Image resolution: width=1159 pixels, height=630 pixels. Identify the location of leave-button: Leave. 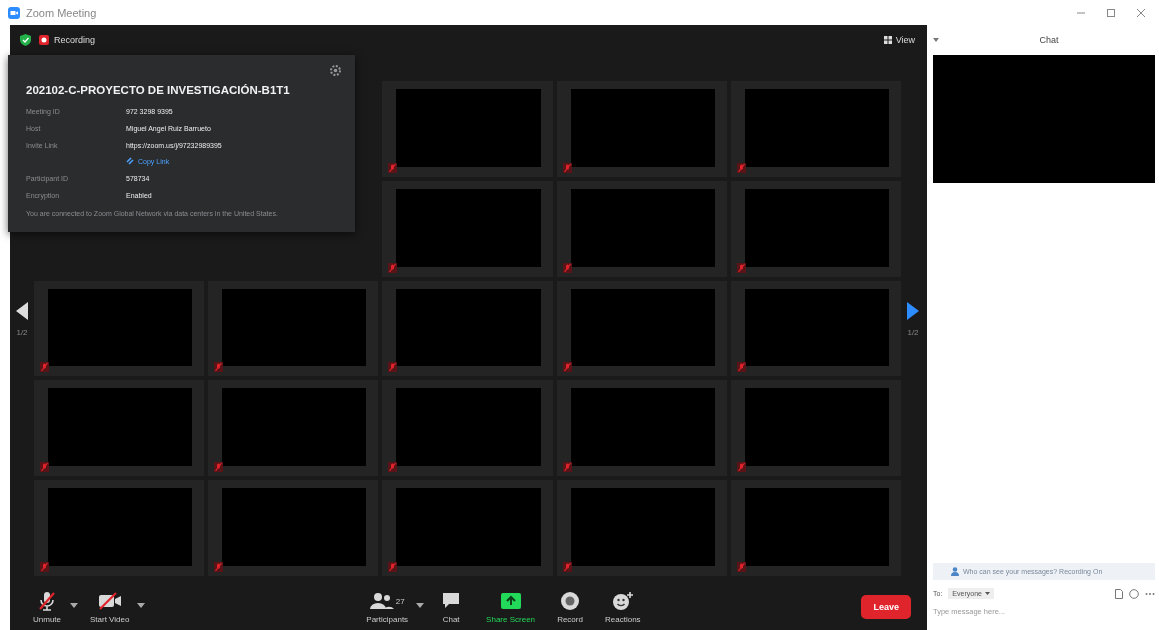
(886, 607).